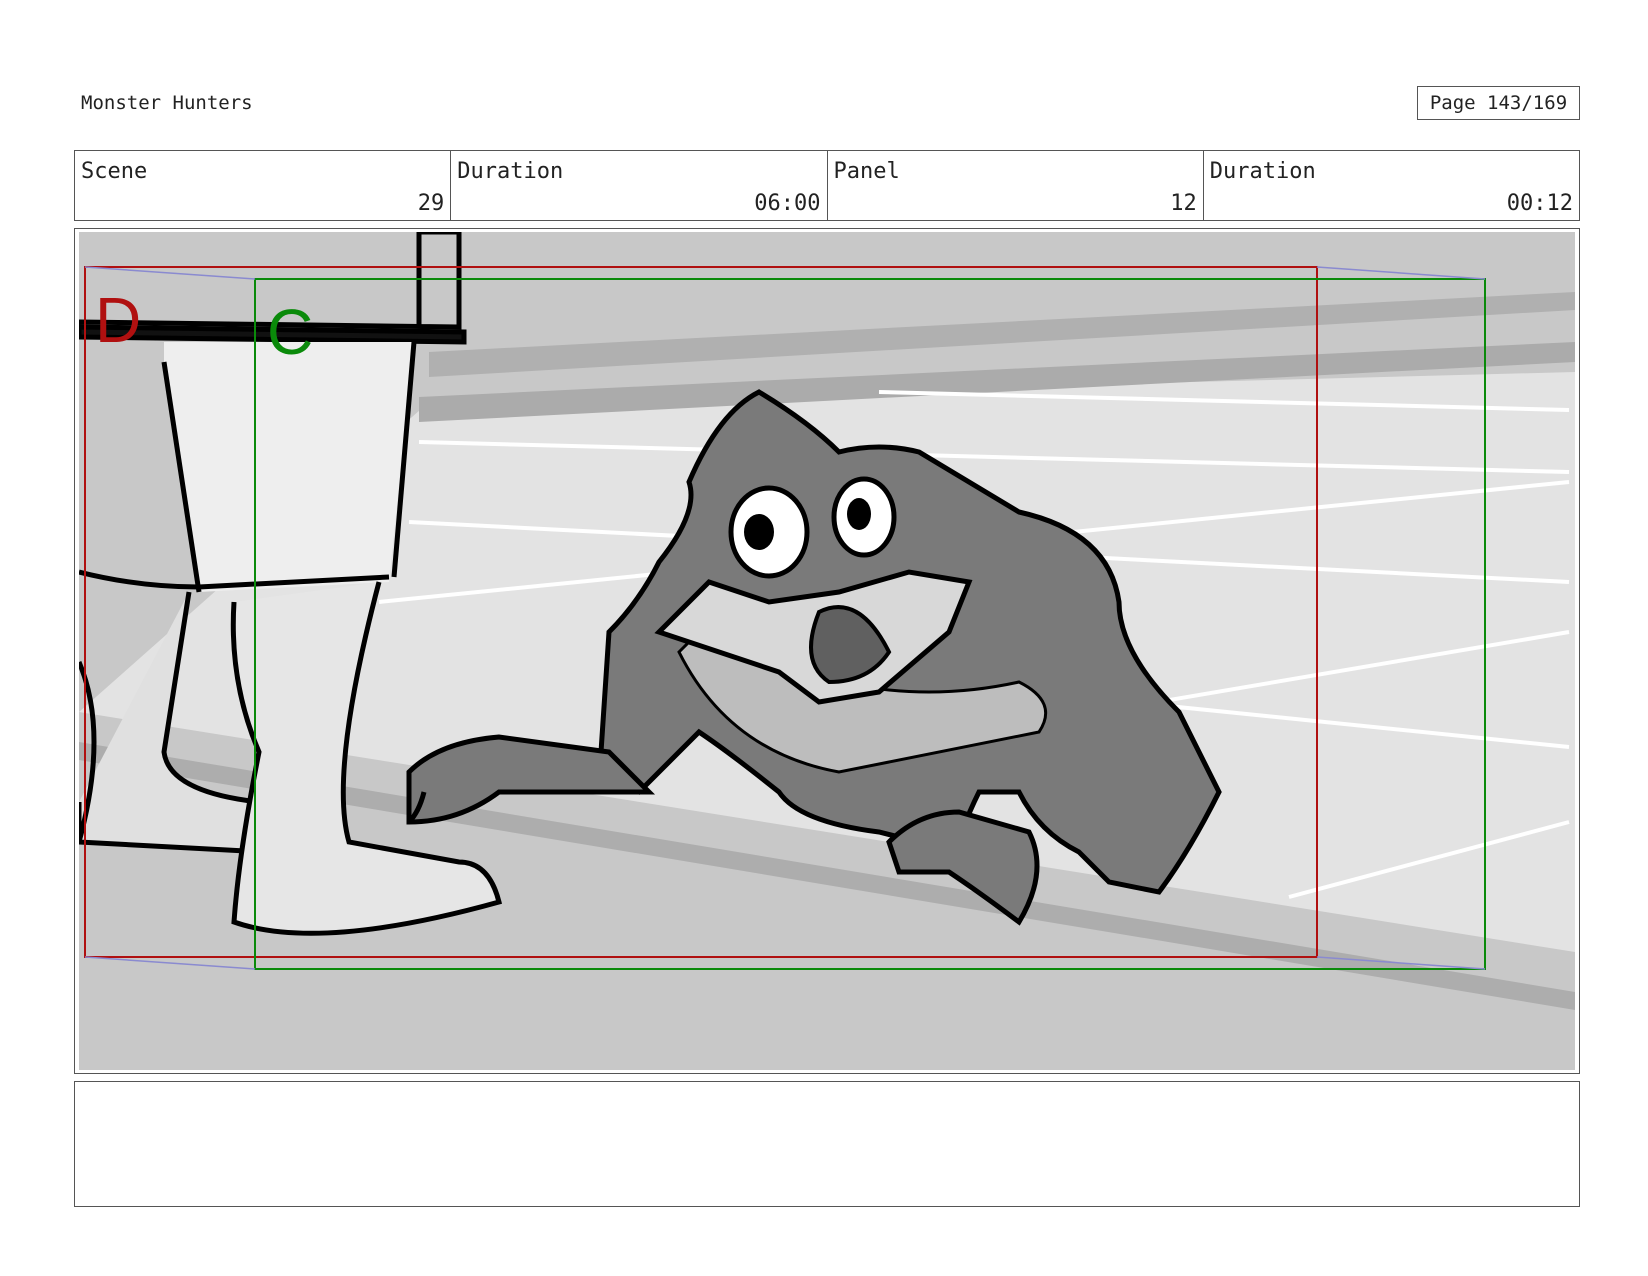 The height and width of the screenshot is (1276, 1648). I want to click on scene-value: 29, so click(431, 203).